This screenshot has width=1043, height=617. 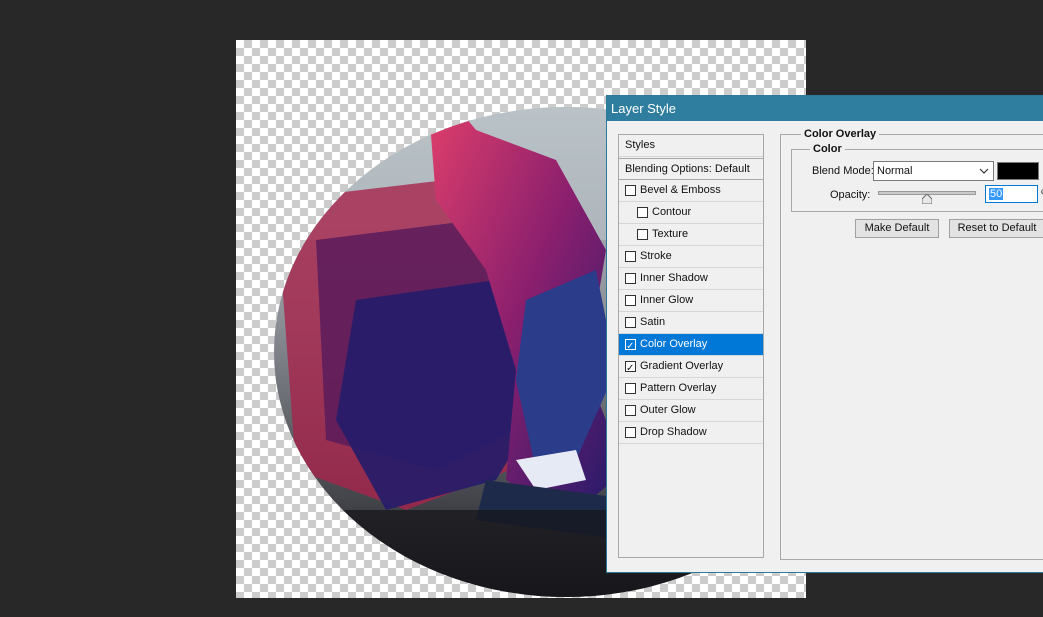 What do you see at coordinates (691, 169) in the screenshot?
I see `blending-options-item: Blending Options: Default` at bounding box center [691, 169].